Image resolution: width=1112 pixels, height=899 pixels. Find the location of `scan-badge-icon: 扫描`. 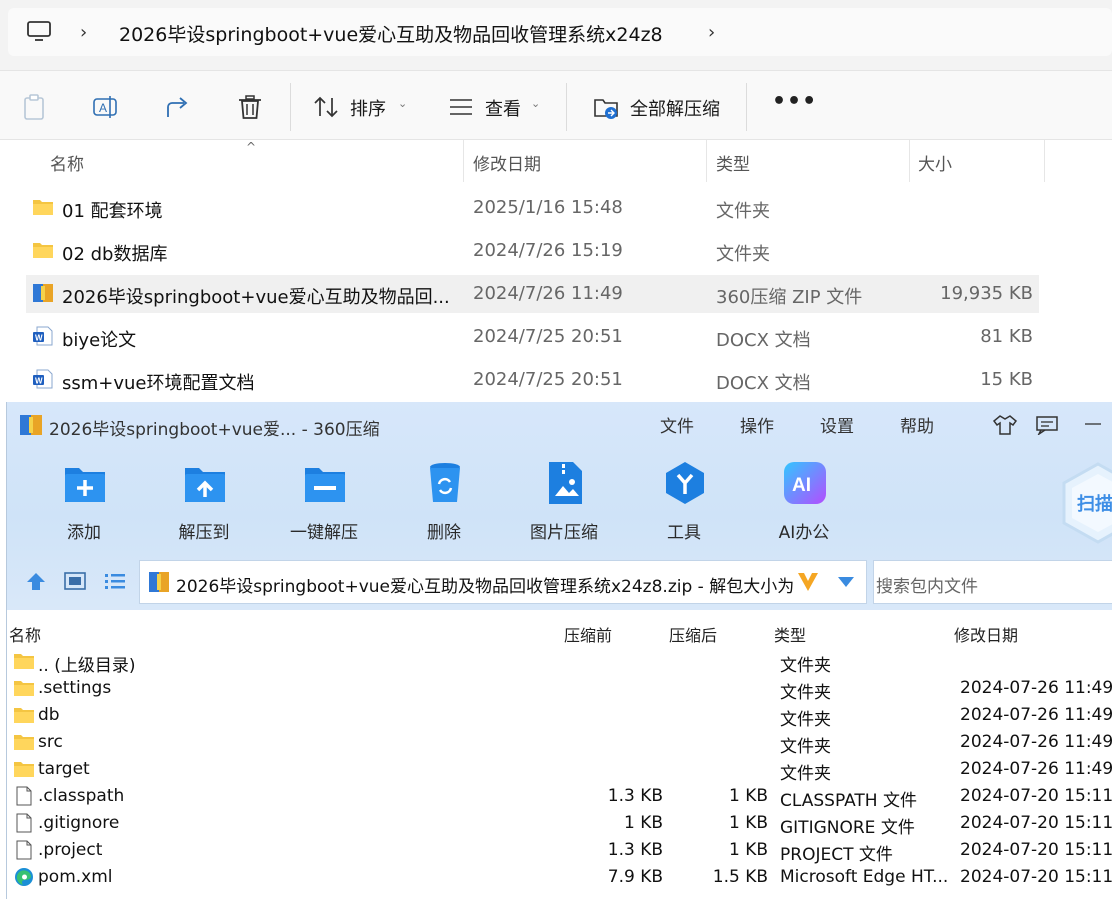

scan-badge-icon: 扫描 is located at coordinates (1087, 503).